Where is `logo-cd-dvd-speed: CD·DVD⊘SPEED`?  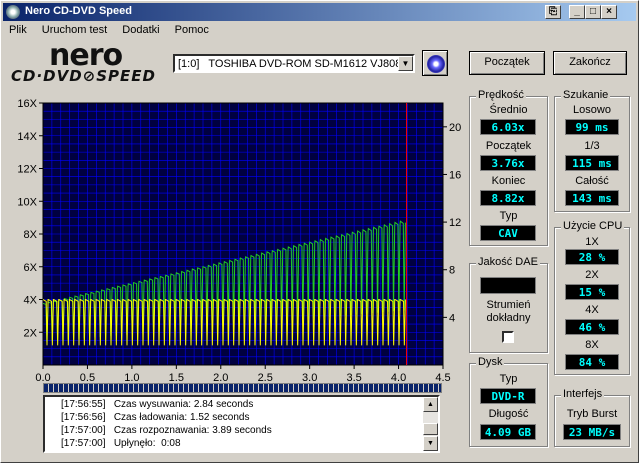 logo-cd-dvd-speed: CD·DVD⊘SPEED is located at coordinates (83, 76).